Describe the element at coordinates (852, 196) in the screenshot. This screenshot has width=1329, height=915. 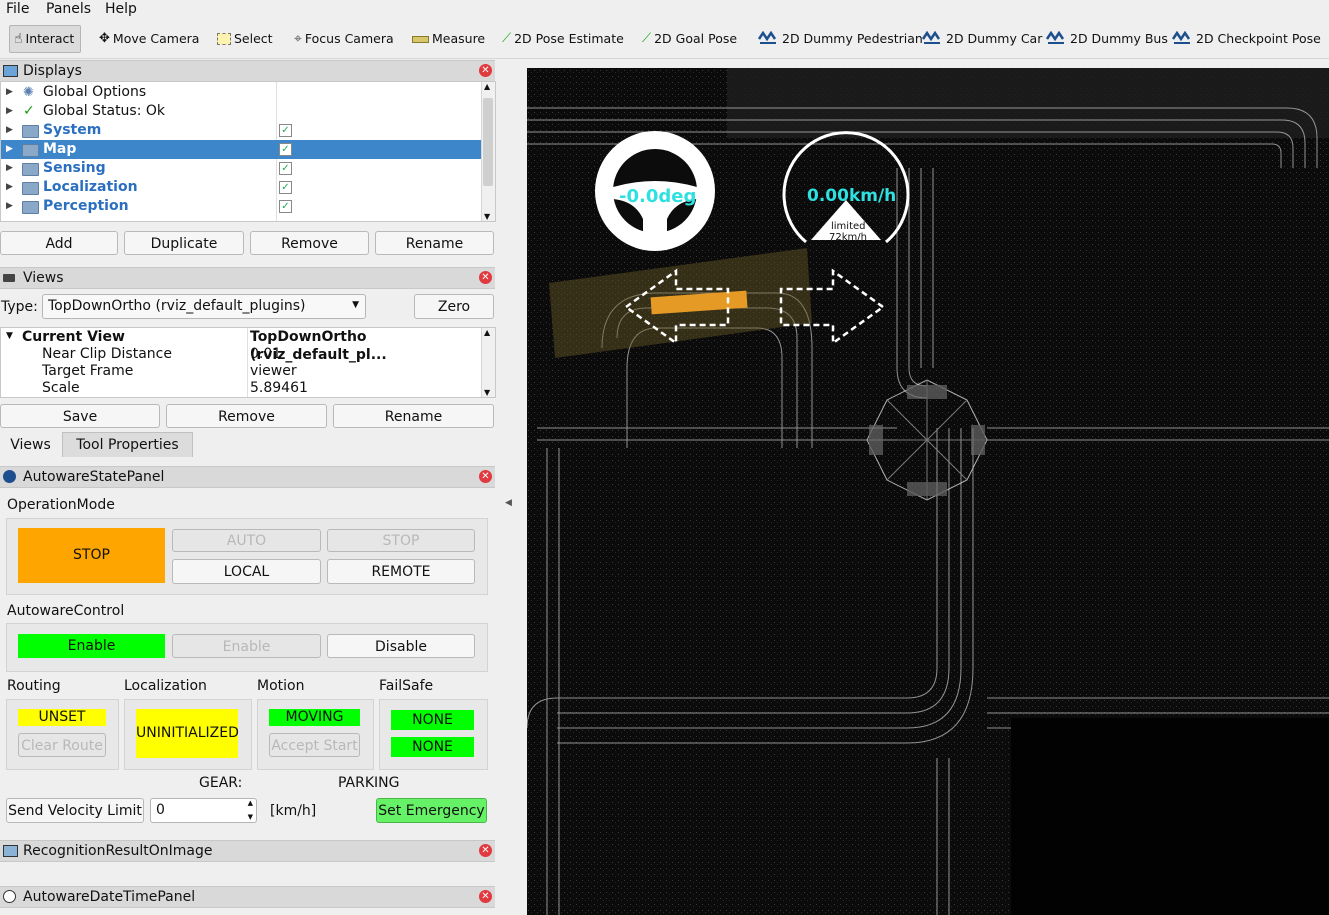
I see `speed-text: 0.00km/h` at that location.